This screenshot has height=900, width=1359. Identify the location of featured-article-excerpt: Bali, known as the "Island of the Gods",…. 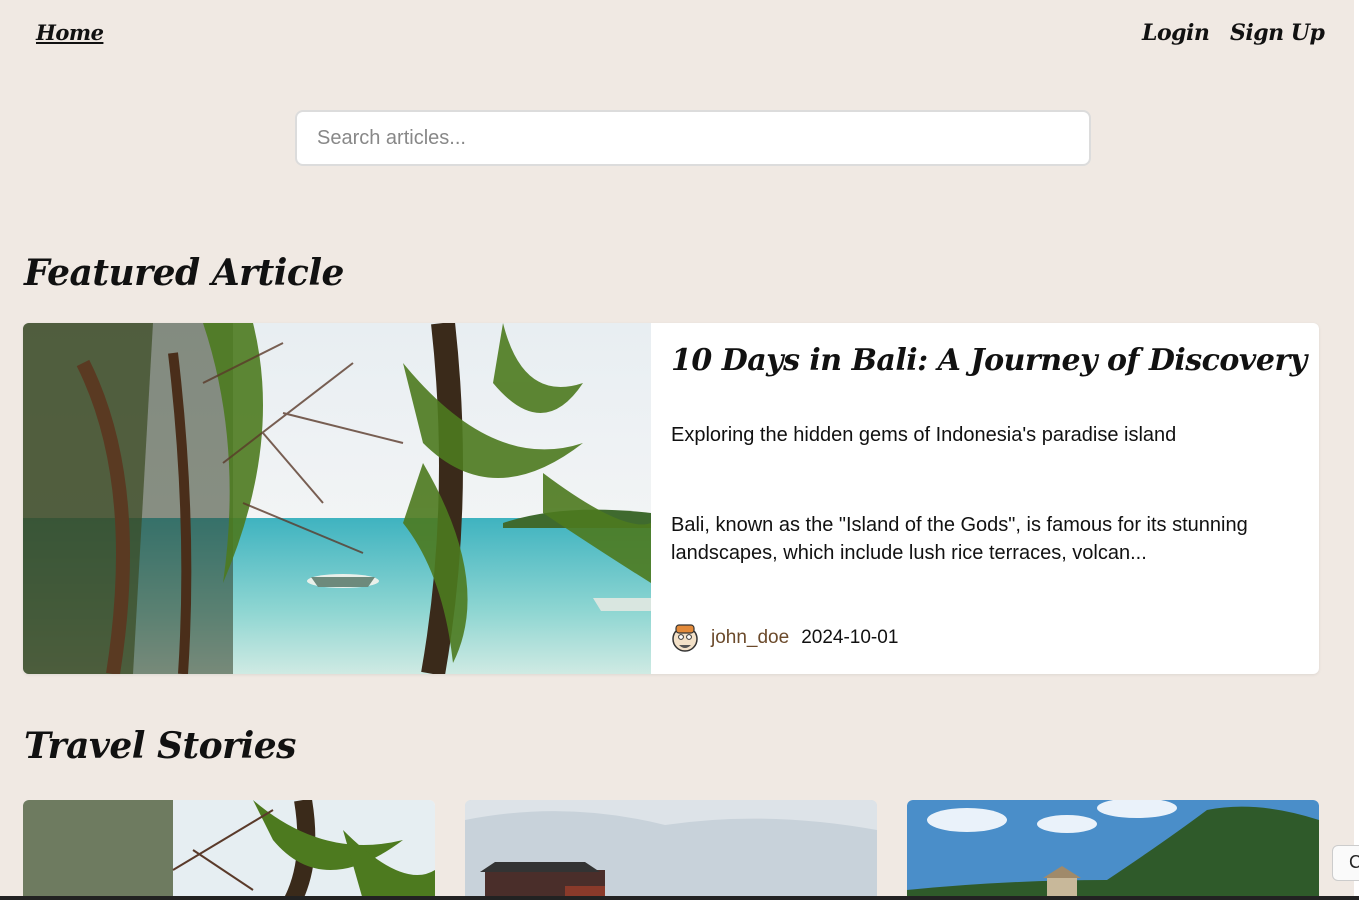
(959, 539).